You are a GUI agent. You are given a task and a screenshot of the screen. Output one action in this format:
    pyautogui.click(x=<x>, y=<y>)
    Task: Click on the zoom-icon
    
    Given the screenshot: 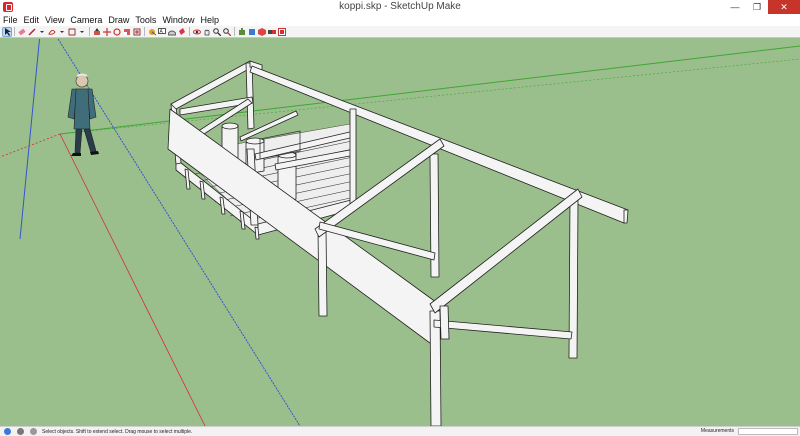 What is the action you would take?
    pyautogui.click(x=217, y=31)
    